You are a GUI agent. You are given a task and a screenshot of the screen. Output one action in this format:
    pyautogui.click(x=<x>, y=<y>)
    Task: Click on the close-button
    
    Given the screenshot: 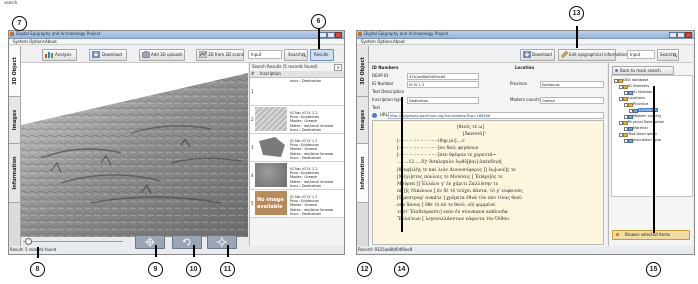 What is the action you would take?
    pyautogui.click(x=338, y=35)
    